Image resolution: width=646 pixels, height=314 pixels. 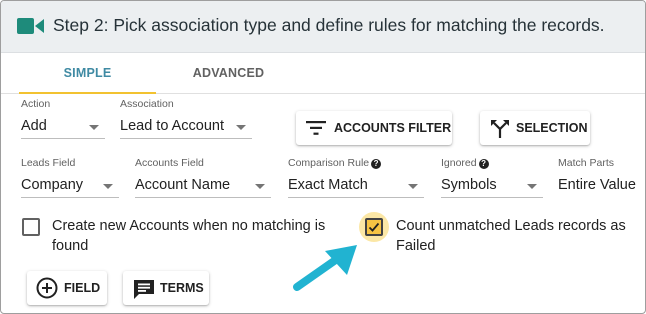 I want to click on leads-field-label: Leads Field, so click(x=48, y=163).